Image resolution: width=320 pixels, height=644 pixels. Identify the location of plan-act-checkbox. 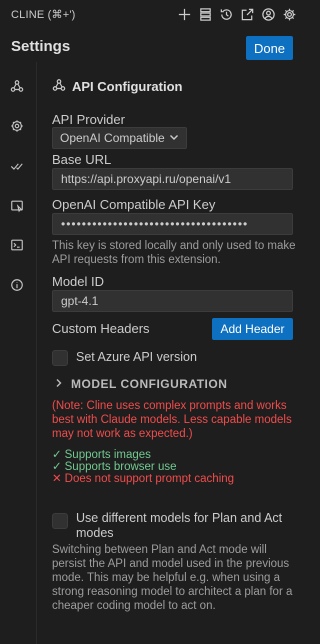
(60, 521).